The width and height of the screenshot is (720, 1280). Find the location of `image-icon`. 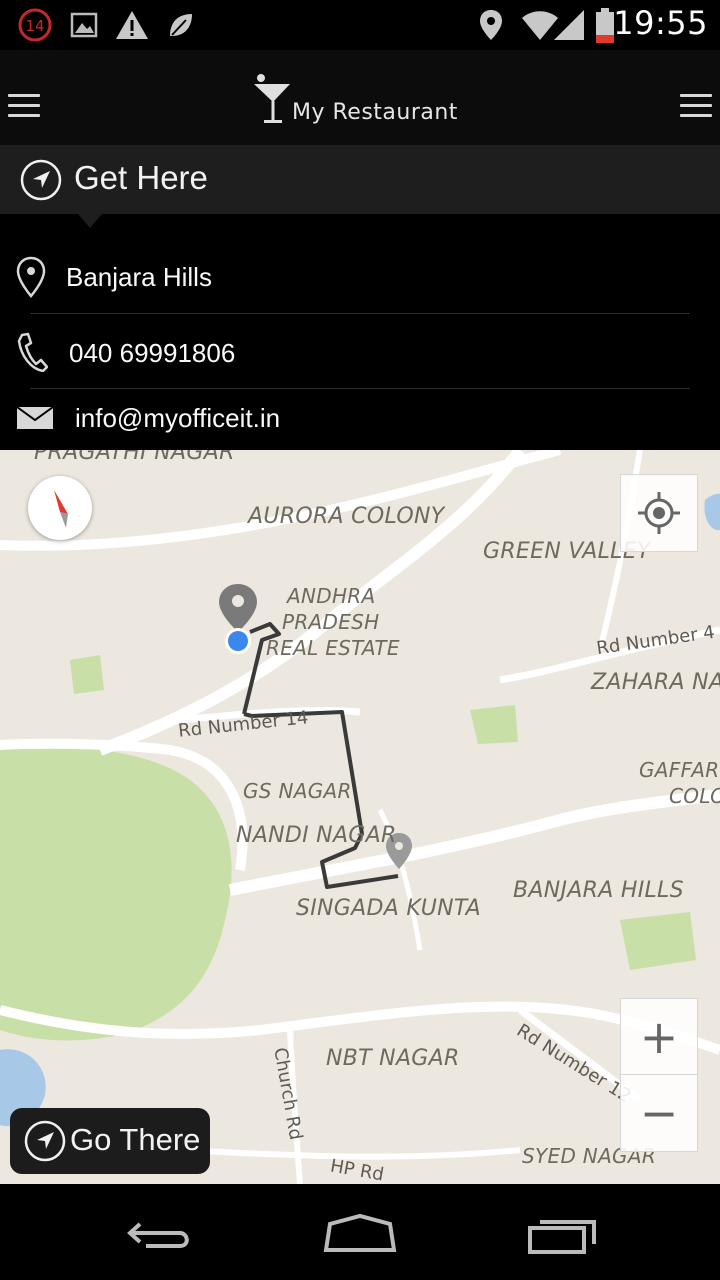

image-icon is located at coordinates (84, 25).